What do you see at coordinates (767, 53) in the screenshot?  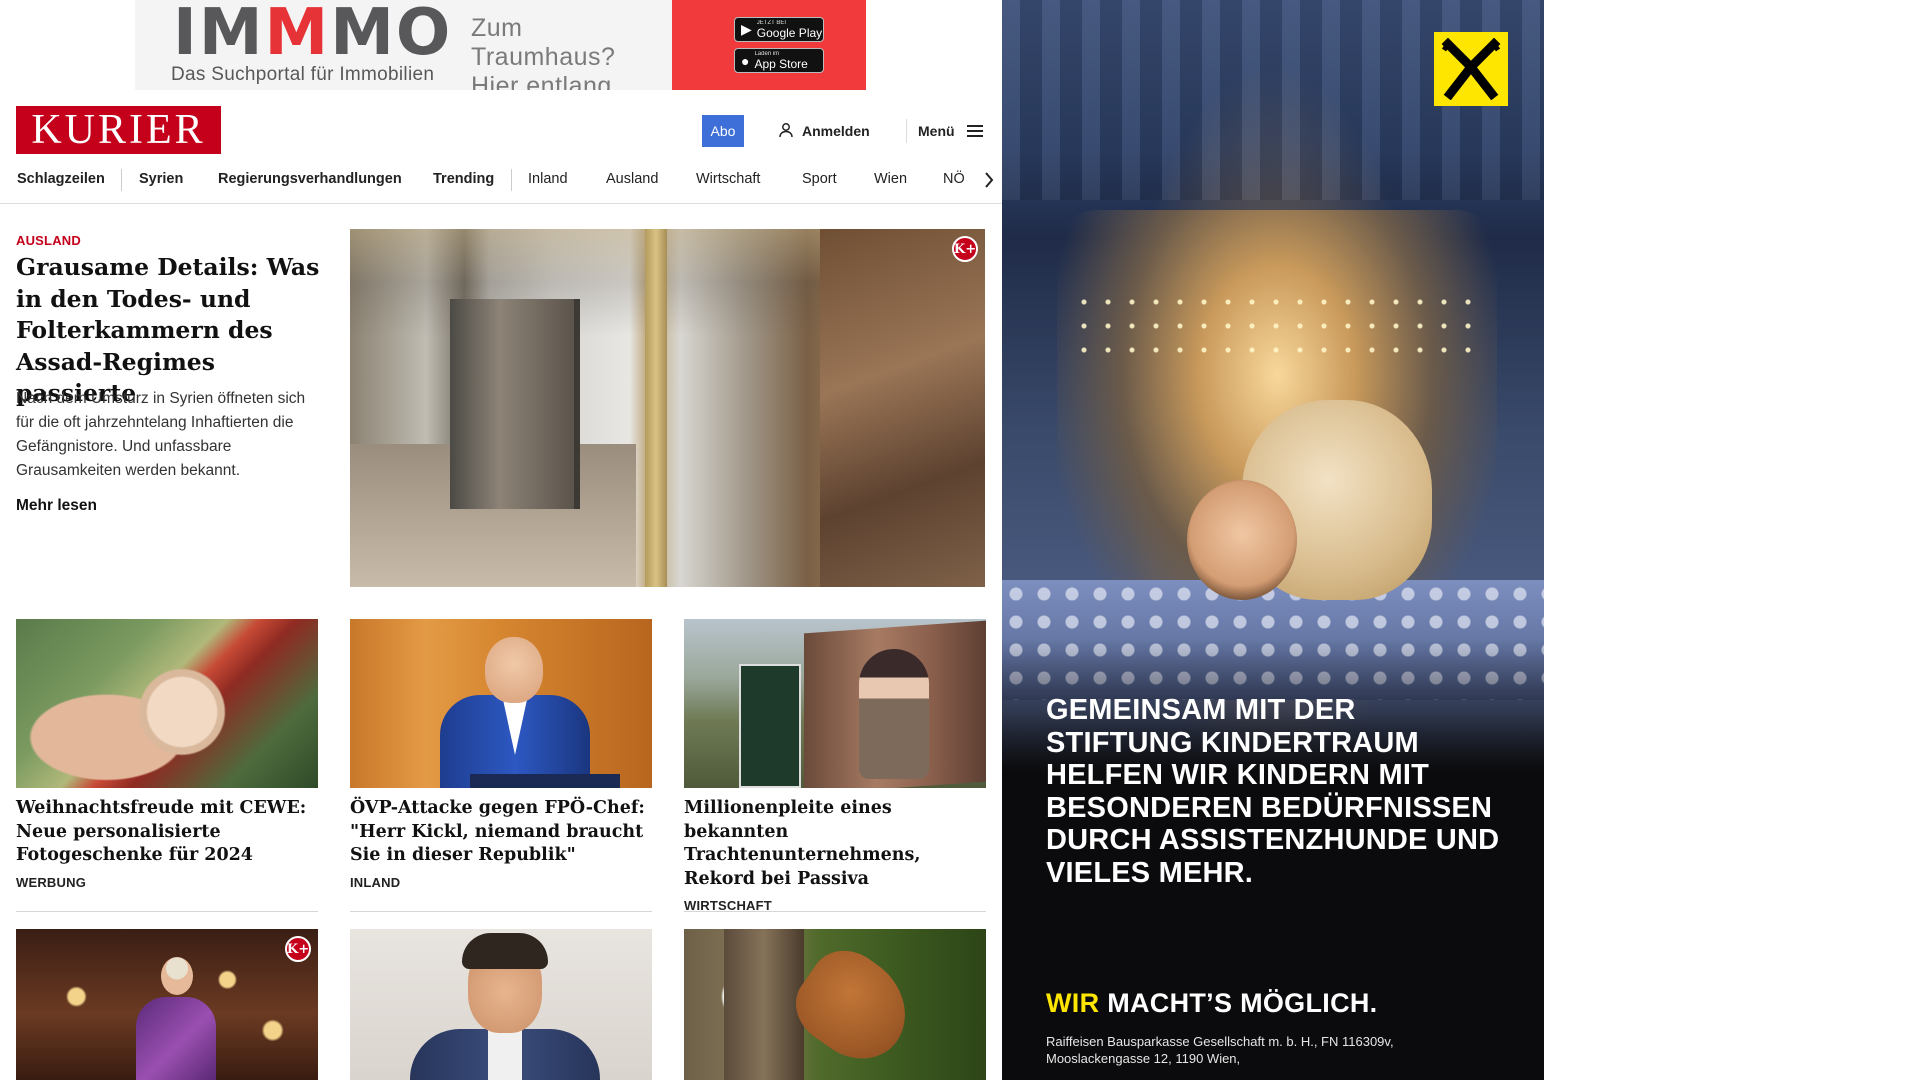 I see `app-store-small: Laden im` at bounding box center [767, 53].